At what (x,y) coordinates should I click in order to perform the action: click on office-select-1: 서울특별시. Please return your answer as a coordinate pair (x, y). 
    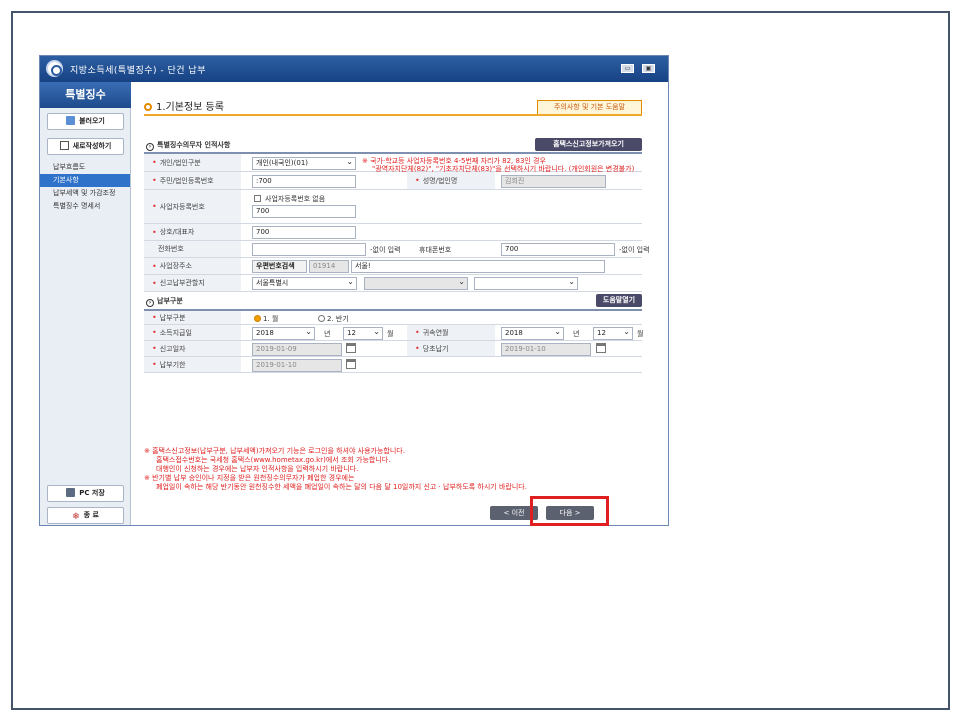
    Looking at the image, I should click on (304, 283).